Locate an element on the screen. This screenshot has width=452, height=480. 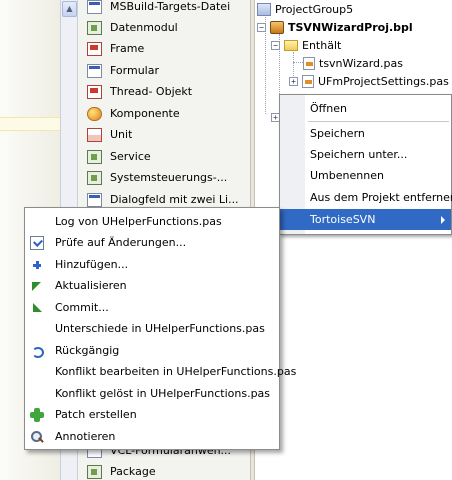
revert-icon is located at coordinates (37, 351).